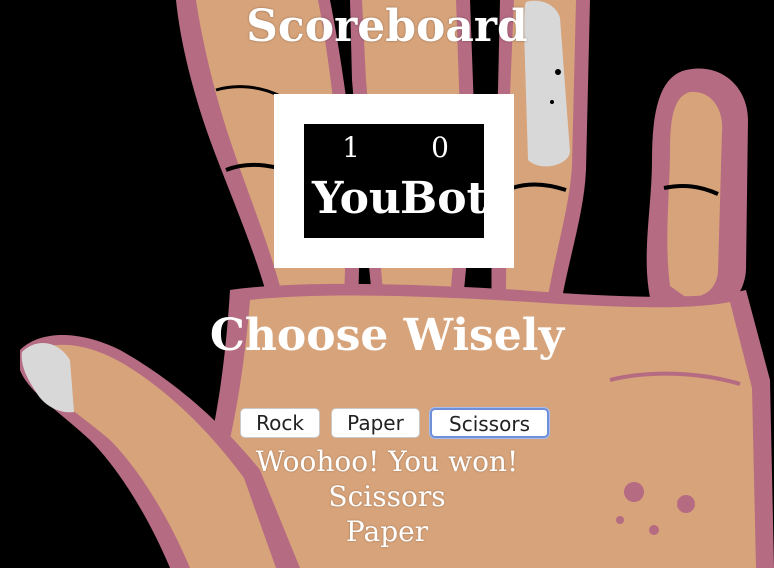 This screenshot has height=568, width=774. I want to click on scissors-button: Scissors, so click(489, 423).